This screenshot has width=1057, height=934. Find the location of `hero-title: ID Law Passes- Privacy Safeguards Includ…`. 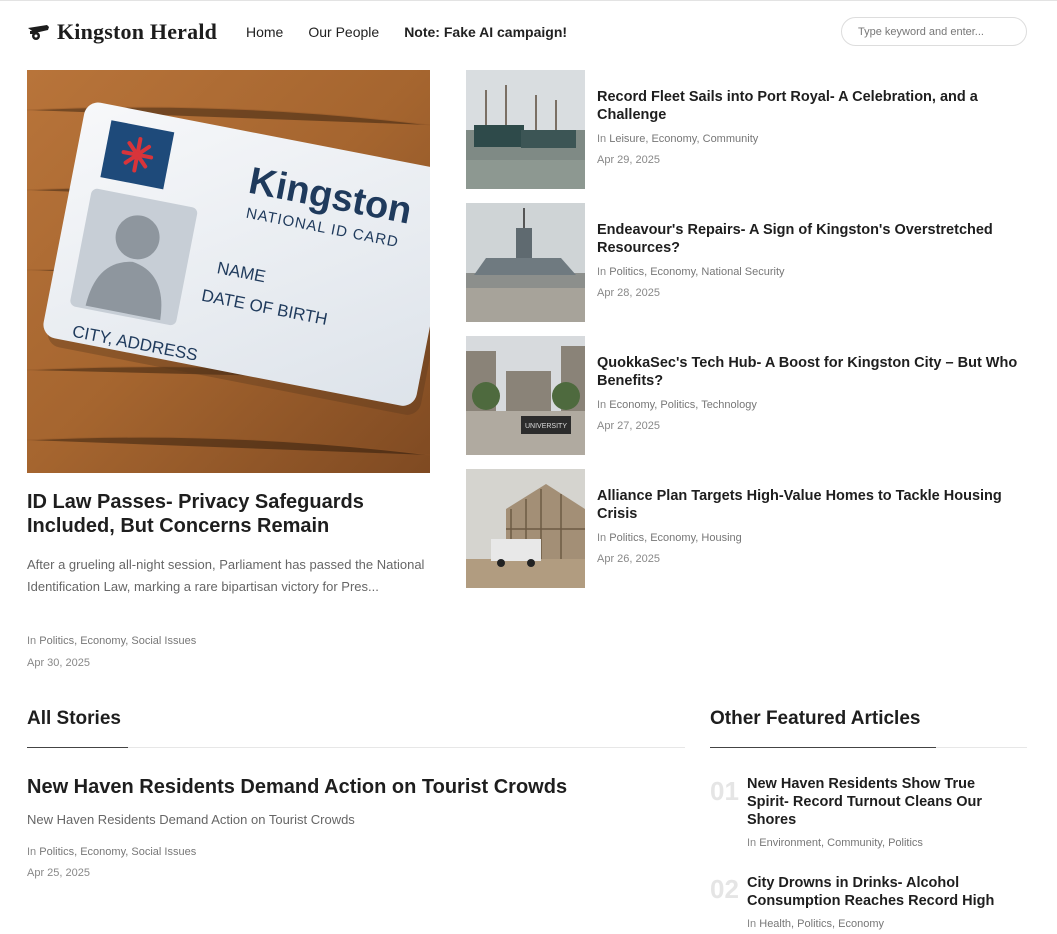

hero-title: ID Law Passes- Privacy Safeguards Includ… is located at coordinates (228, 514).